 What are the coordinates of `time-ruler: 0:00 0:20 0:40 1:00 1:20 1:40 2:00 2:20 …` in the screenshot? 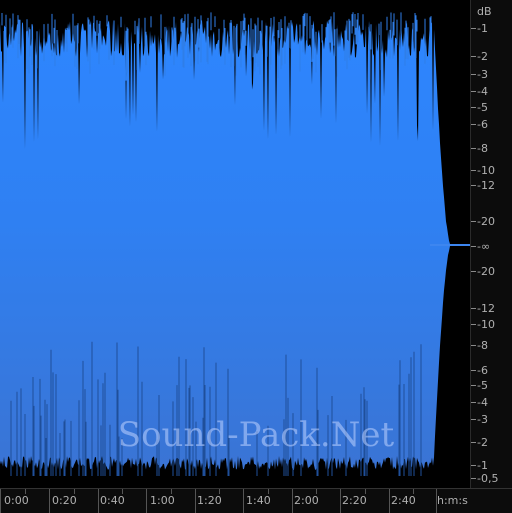 It's located at (256, 500).